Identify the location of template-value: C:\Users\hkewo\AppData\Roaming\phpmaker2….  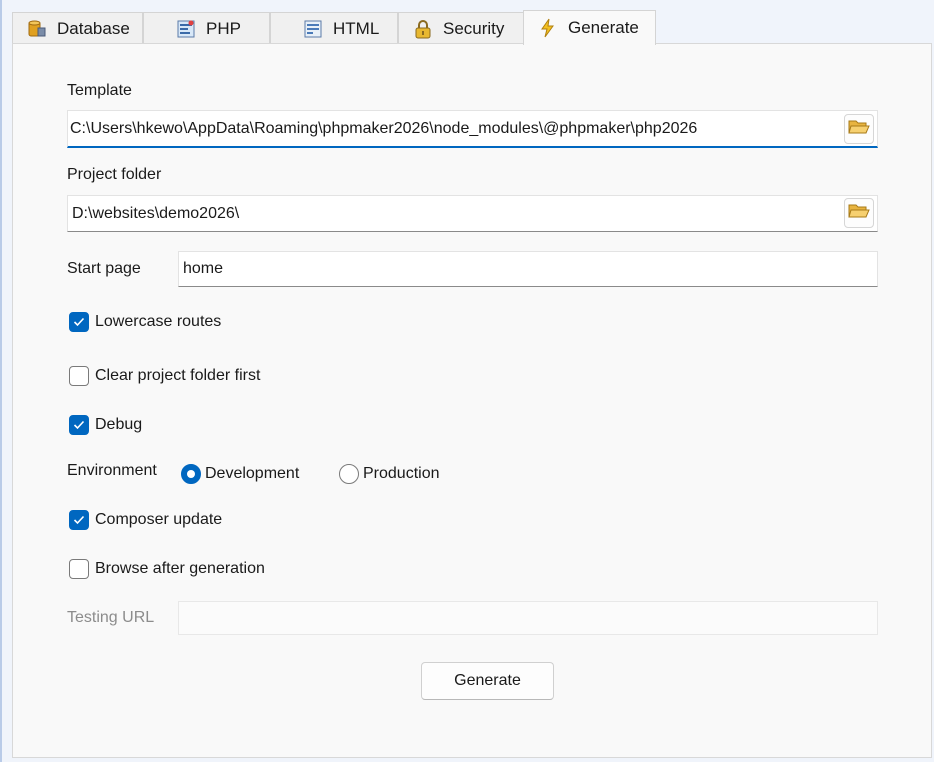
(384, 128).